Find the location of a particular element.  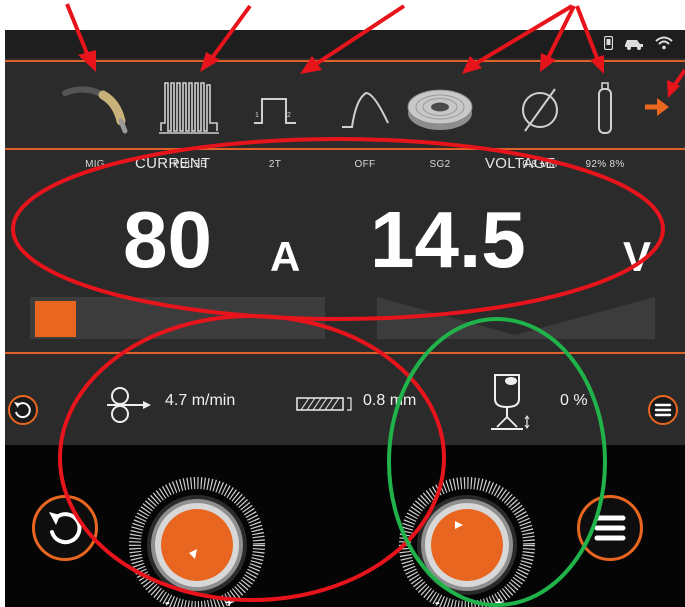

reset-small-button is located at coordinates (23, 410).